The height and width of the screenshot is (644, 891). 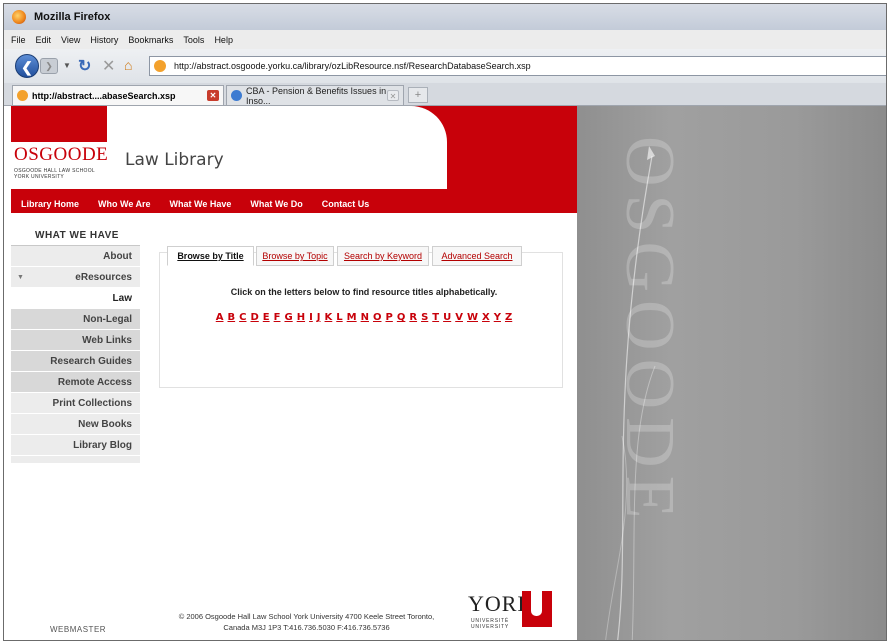 I want to click on reload-icon: ↻, so click(x=84, y=66).